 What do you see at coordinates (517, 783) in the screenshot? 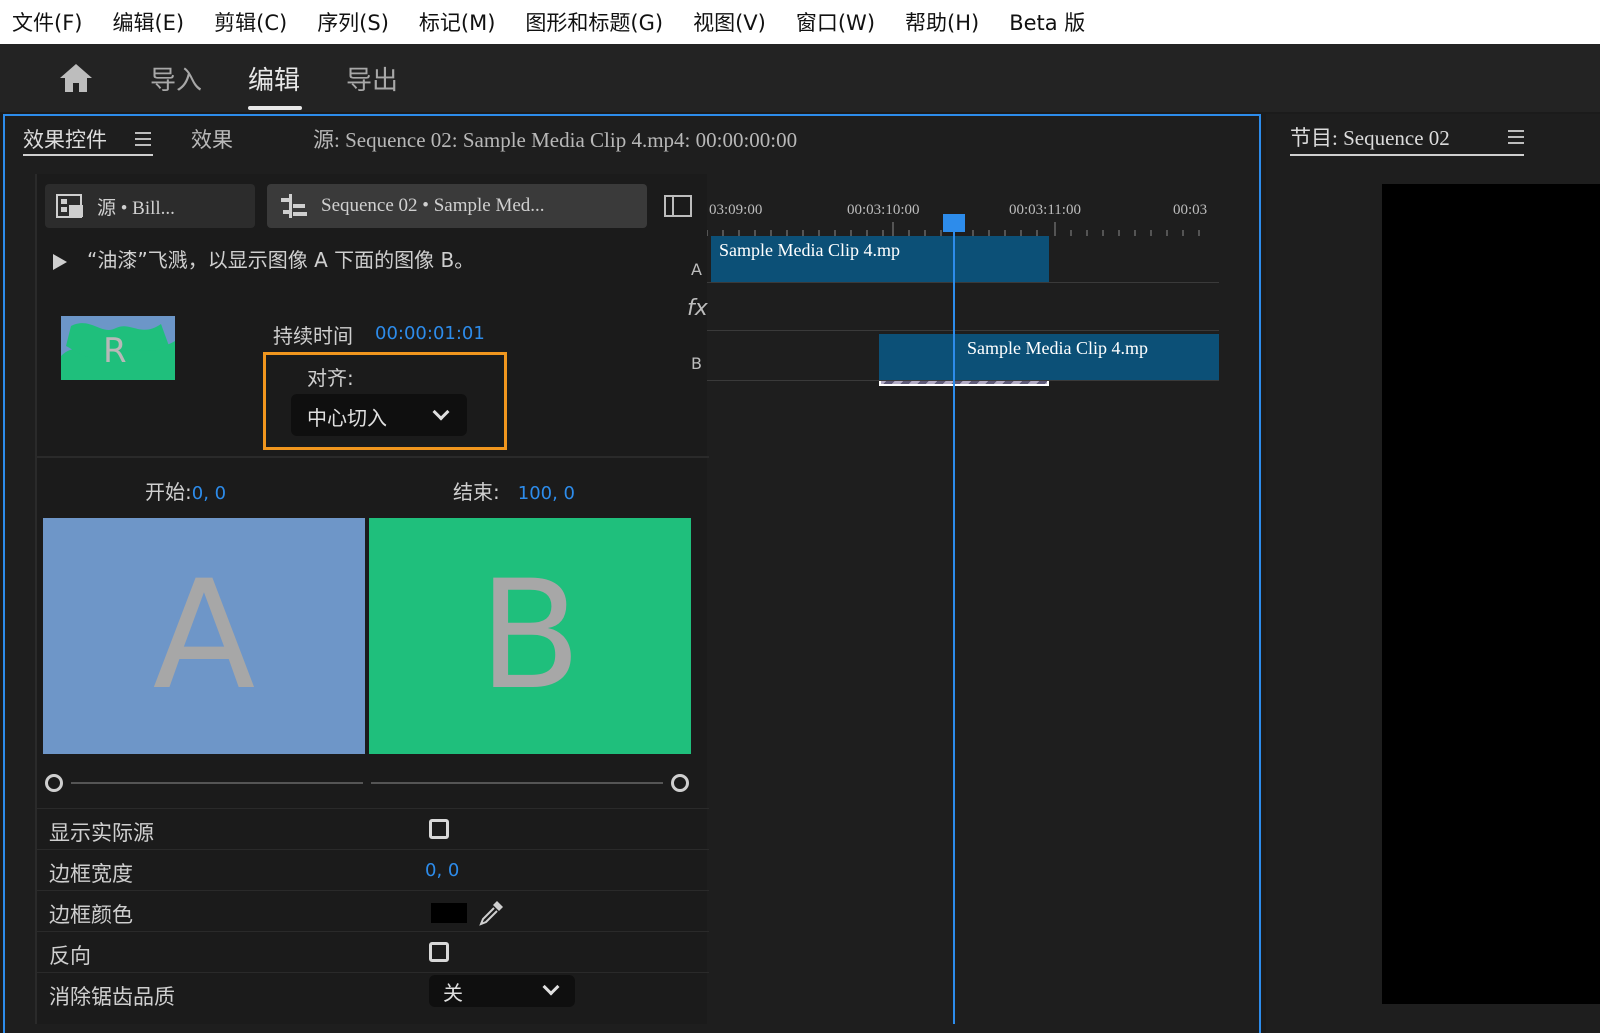
I see `end-slider-track` at bounding box center [517, 783].